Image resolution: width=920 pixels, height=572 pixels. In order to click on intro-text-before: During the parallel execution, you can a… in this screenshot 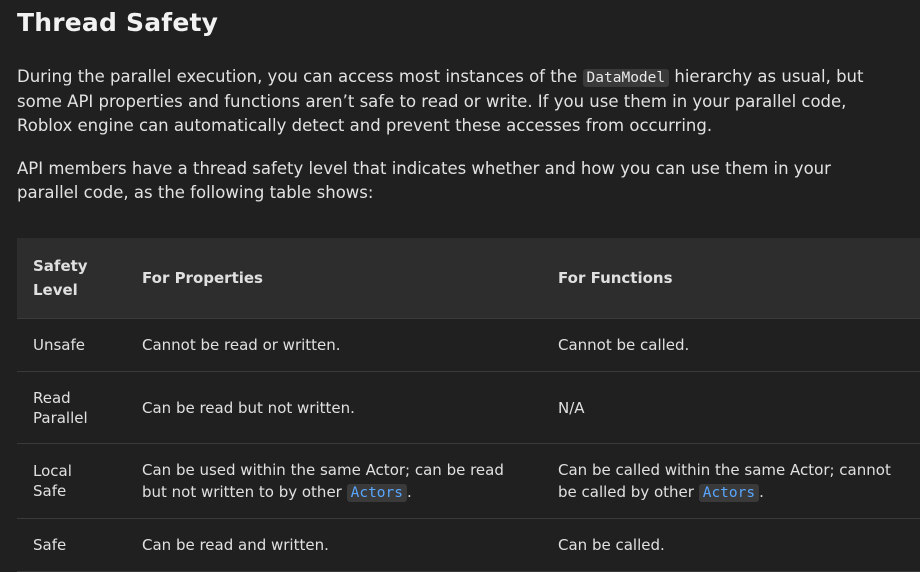, I will do `click(300, 76)`.